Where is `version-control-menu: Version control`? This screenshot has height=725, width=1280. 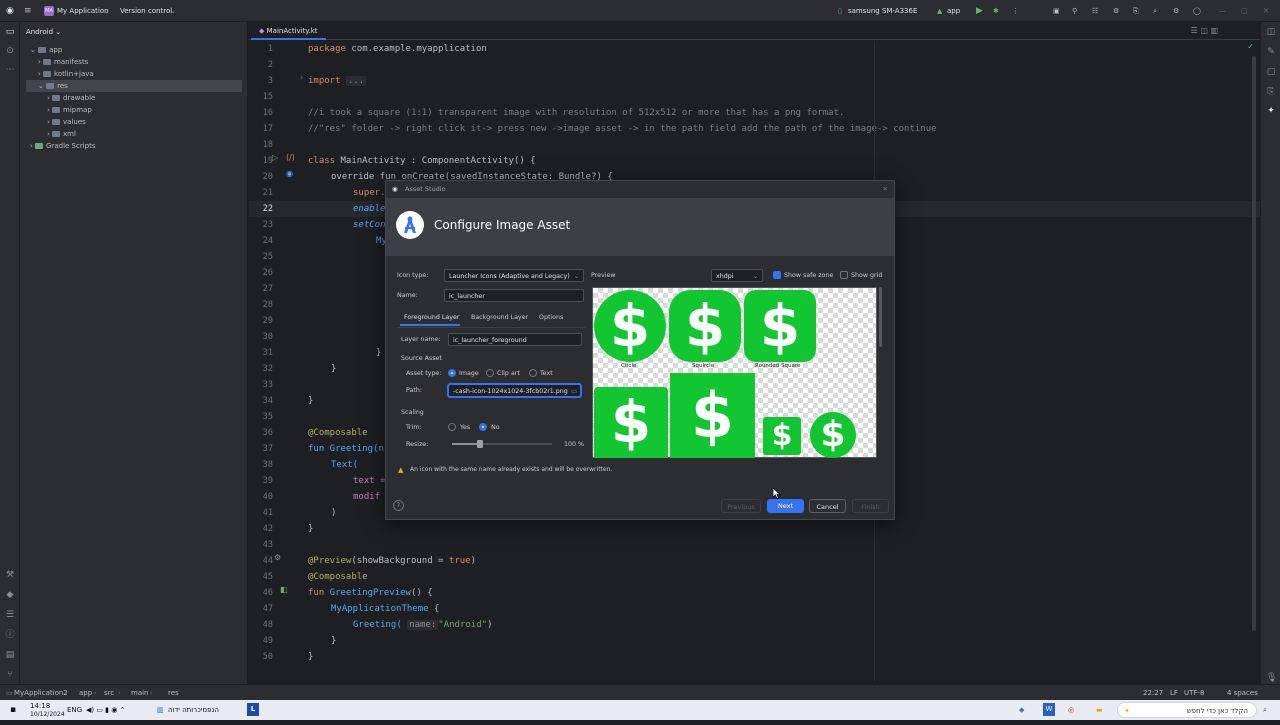
version-control-menu: Version control is located at coordinates (146, 11).